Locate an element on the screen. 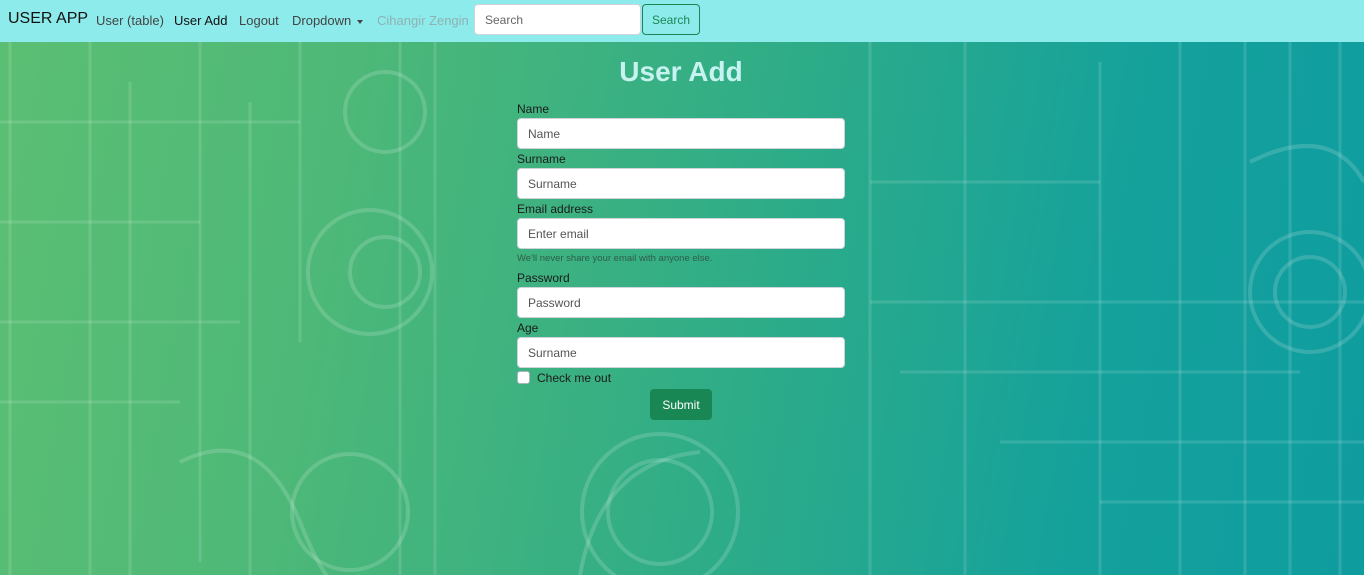  password-label: Password is located at coordinates (543, 278).